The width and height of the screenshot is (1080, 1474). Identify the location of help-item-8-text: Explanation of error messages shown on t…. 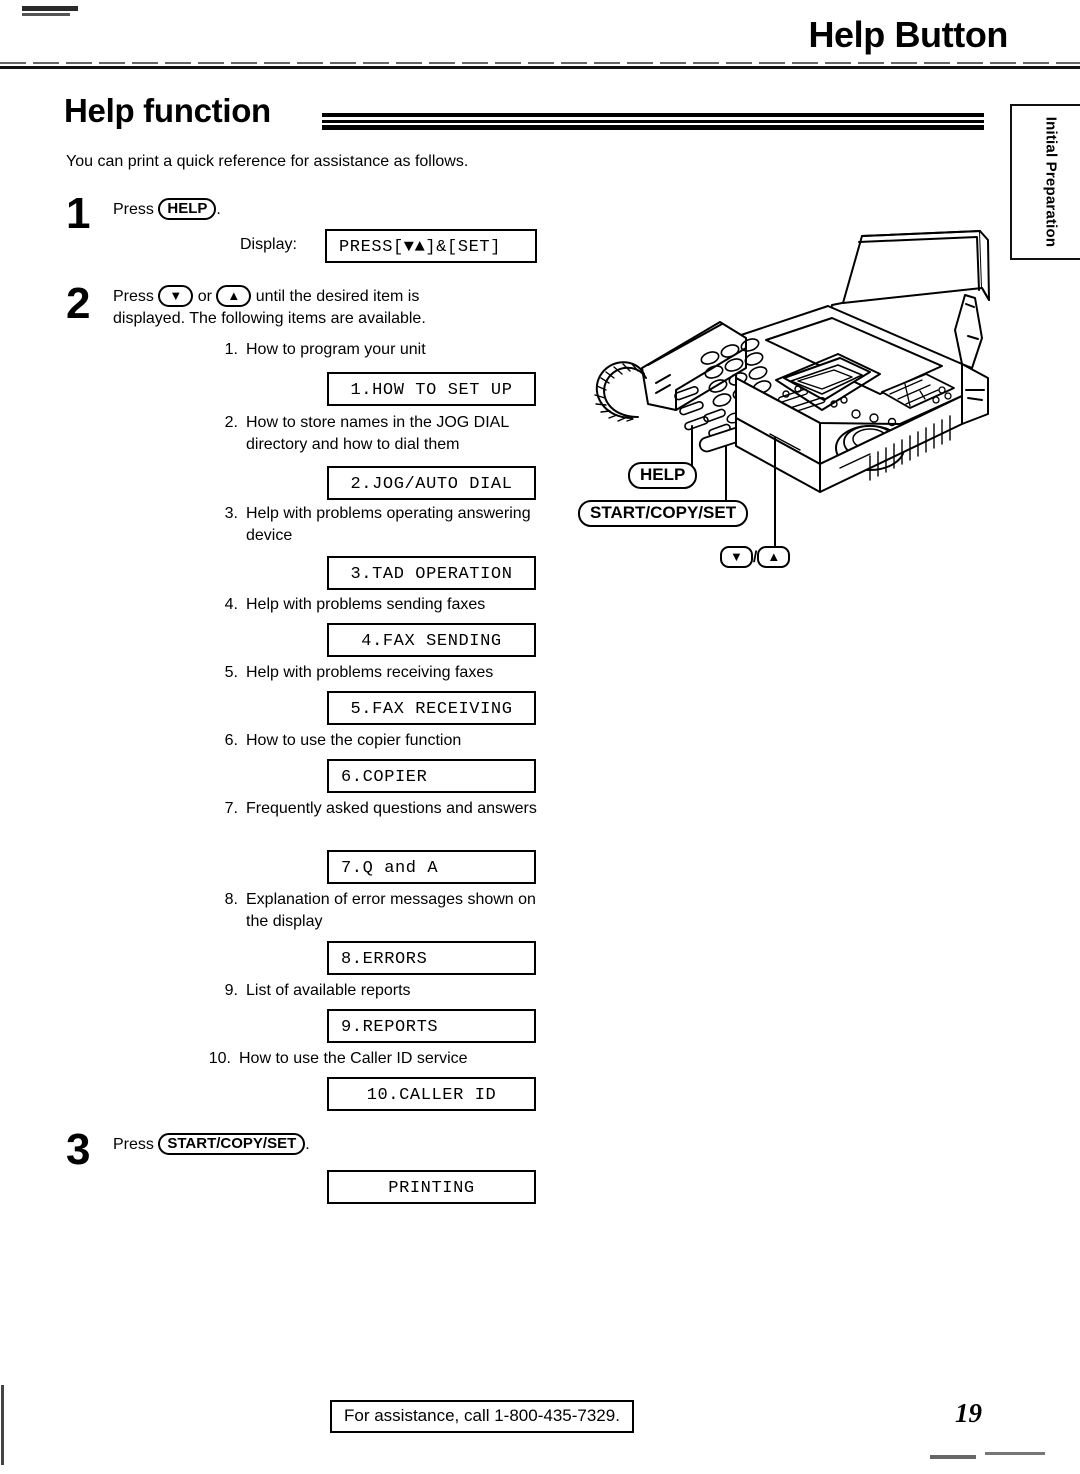
(391, 910).